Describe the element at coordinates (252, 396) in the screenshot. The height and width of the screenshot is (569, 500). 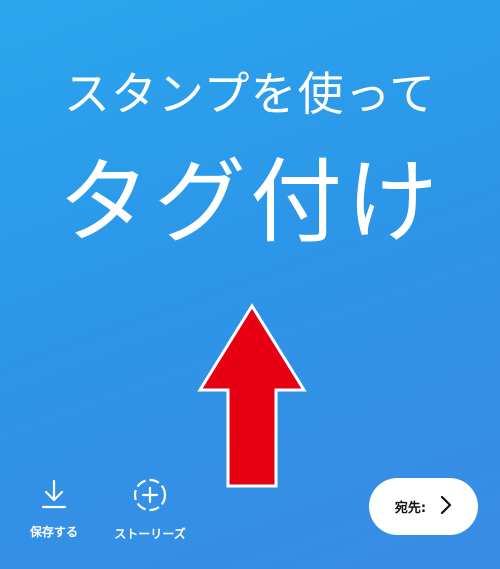
I see `up-arrow-icon` at that location.